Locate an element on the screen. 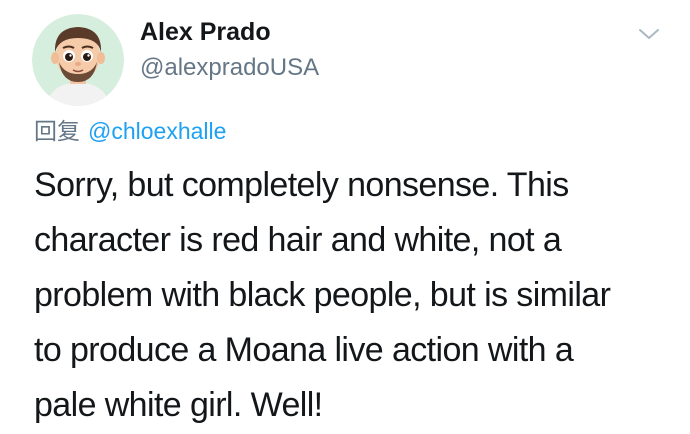  avatar is located at coordinates (78, 60).